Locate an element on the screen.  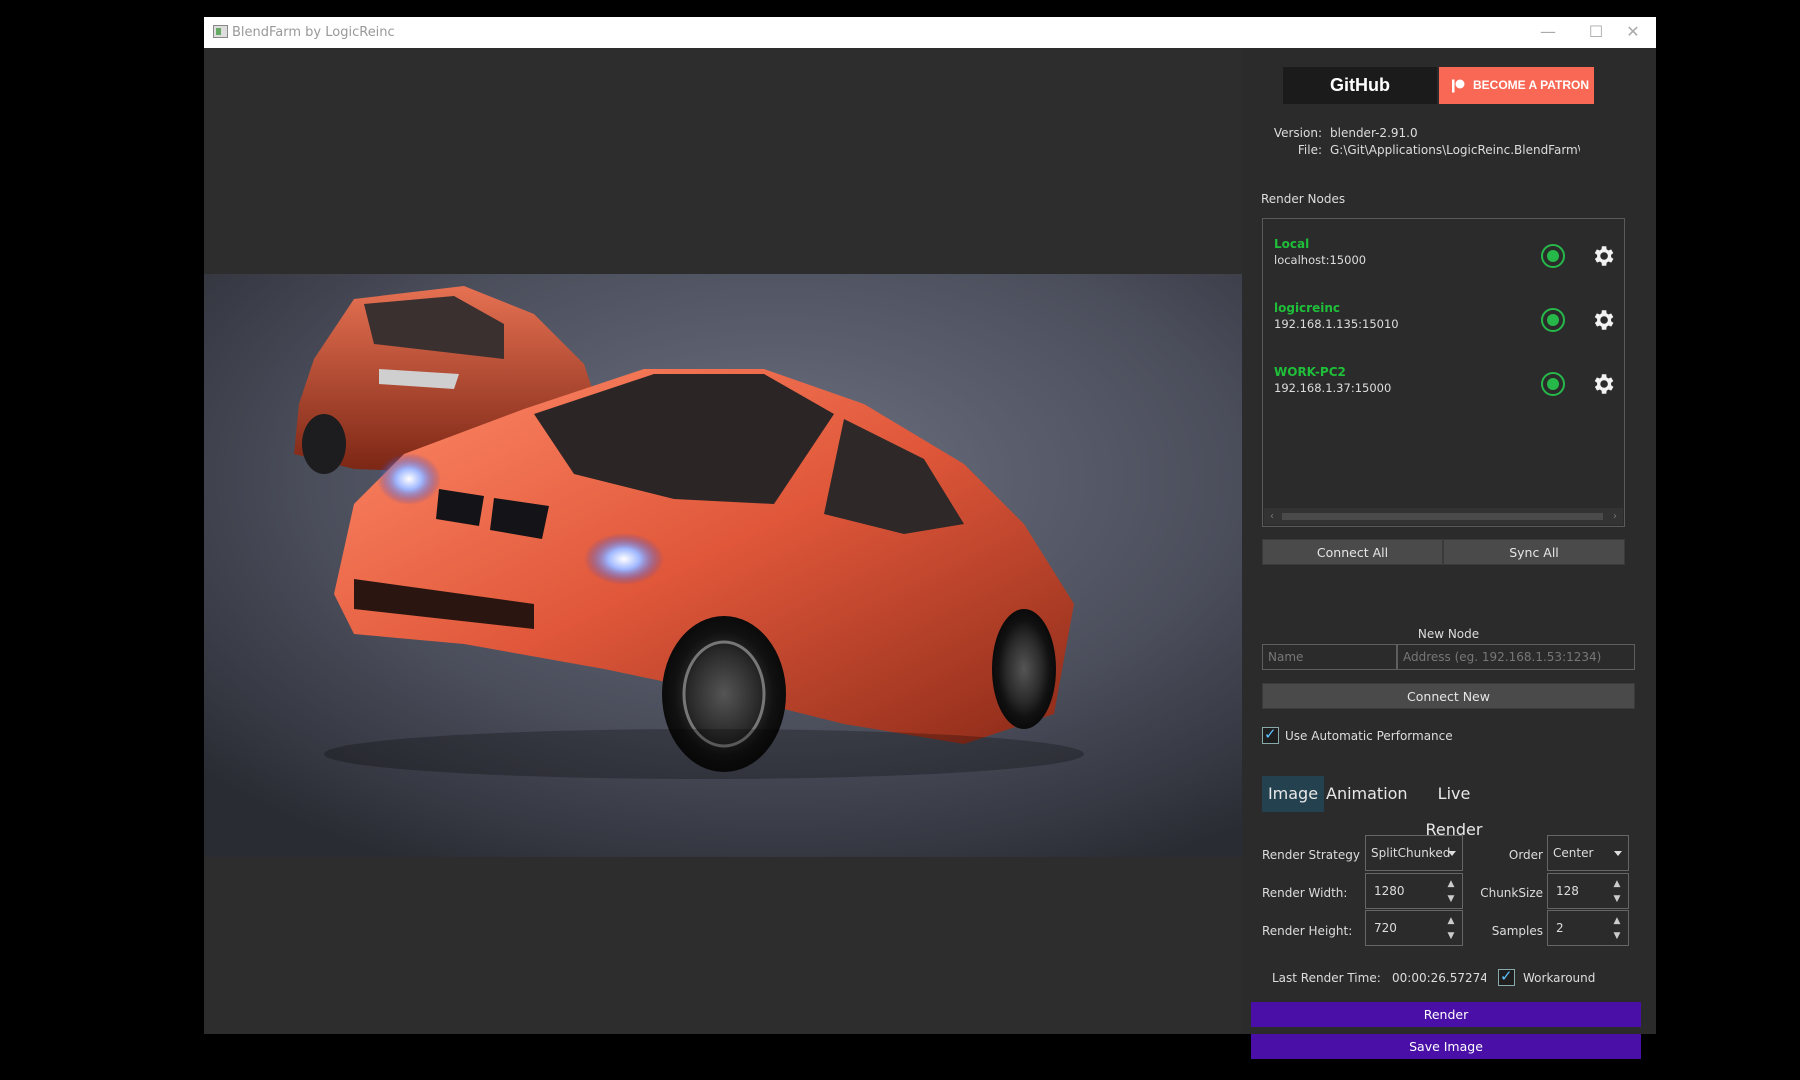
version-label: Version: is located at coordinates (1297, 133).